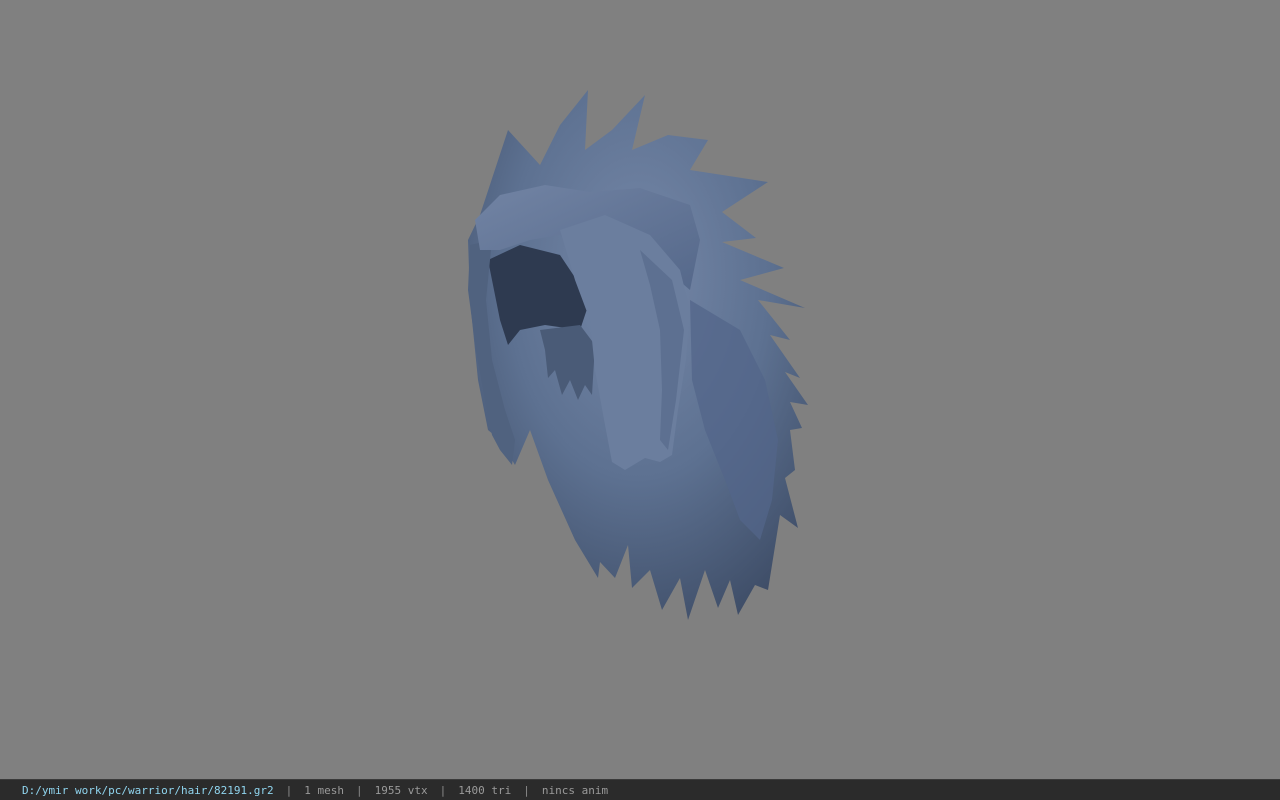  What do you see at coordinates (575, 790) in the screenshot?
I see `animation-status: nincs anim` at bounding box center [575, 790].